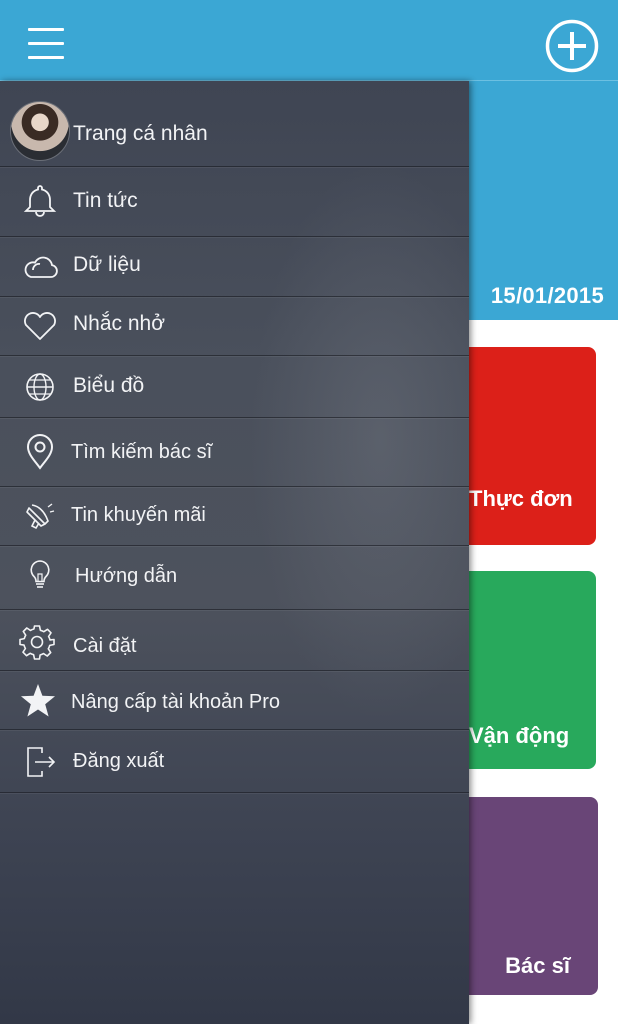 The width and height of the screenshot is (618, 1024). I want to click on drawer-item-label: Biểu đồ, so click(109, 385).